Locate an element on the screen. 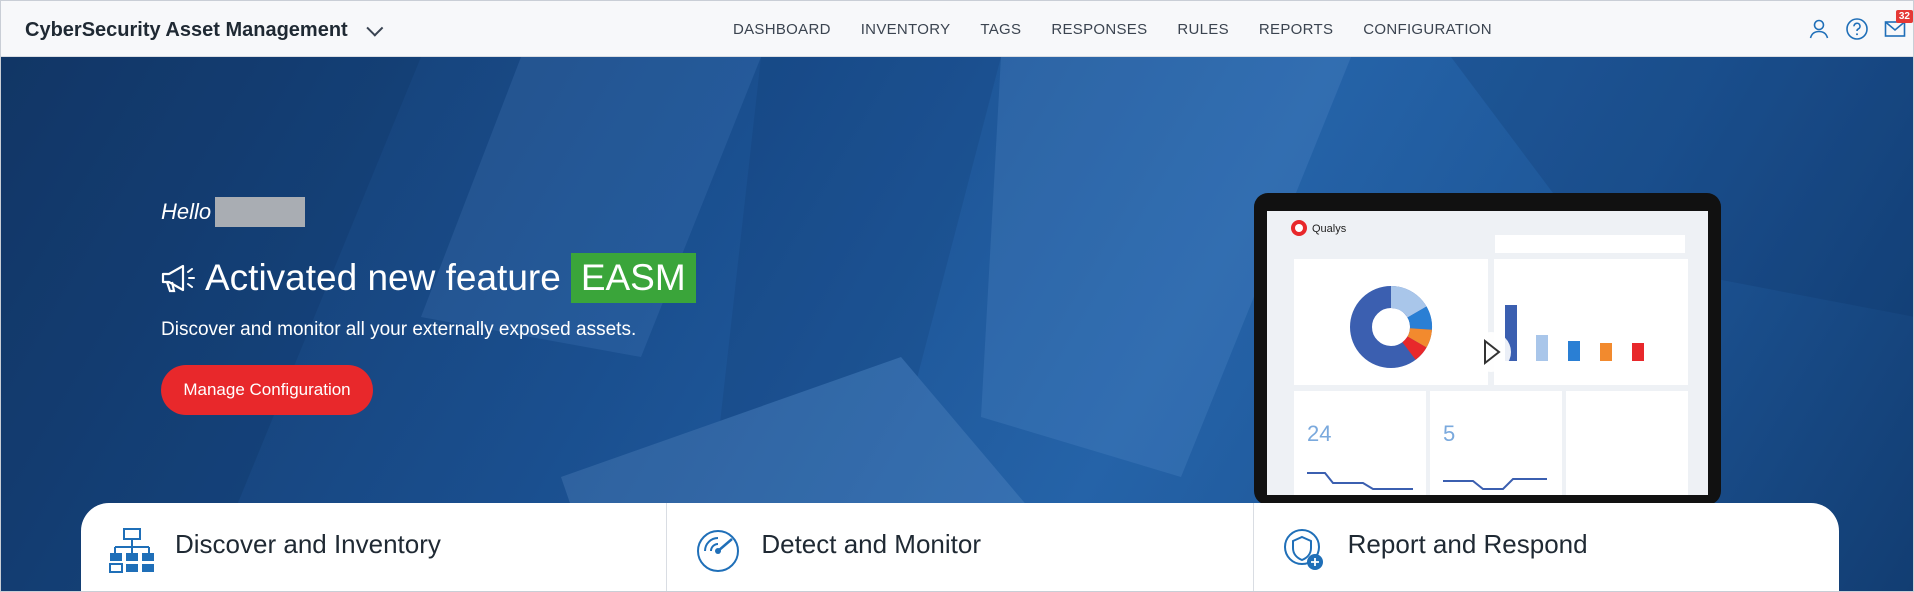 The width and height of the screenshot is (1914, 592). shield-bug-icon is located at coordinates (1303, 549).